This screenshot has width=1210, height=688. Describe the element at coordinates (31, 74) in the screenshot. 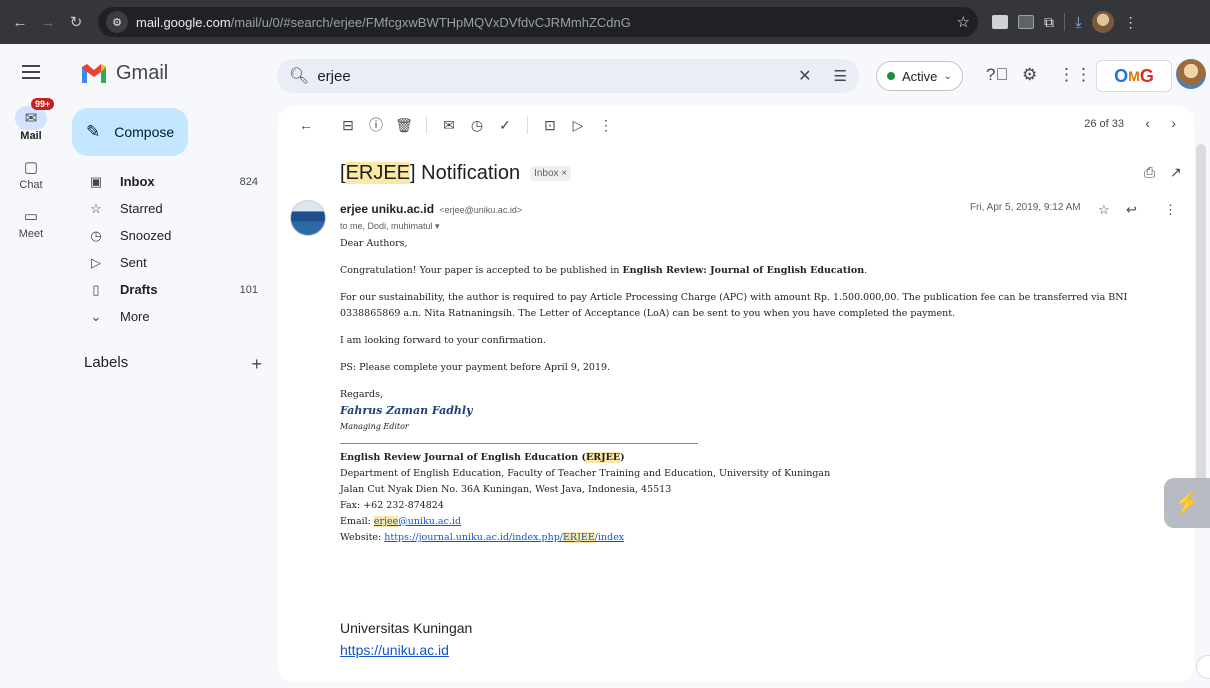

I see `main-menu-icon` at that location.